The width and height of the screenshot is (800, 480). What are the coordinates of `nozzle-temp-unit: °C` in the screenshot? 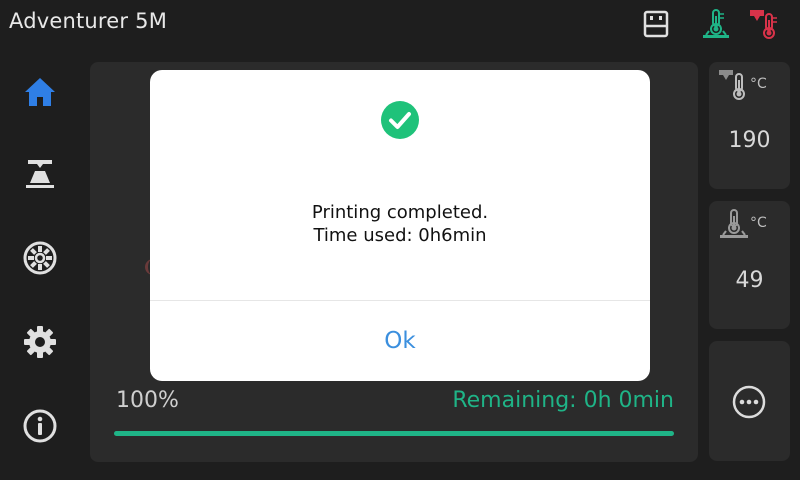 It's located at (758, 84).